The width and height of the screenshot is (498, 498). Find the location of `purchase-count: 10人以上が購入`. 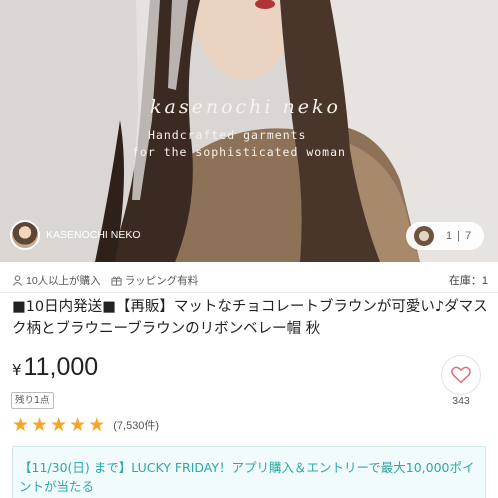

purchase-count: 10人以上が購入 is located at coordinates (56, 280).